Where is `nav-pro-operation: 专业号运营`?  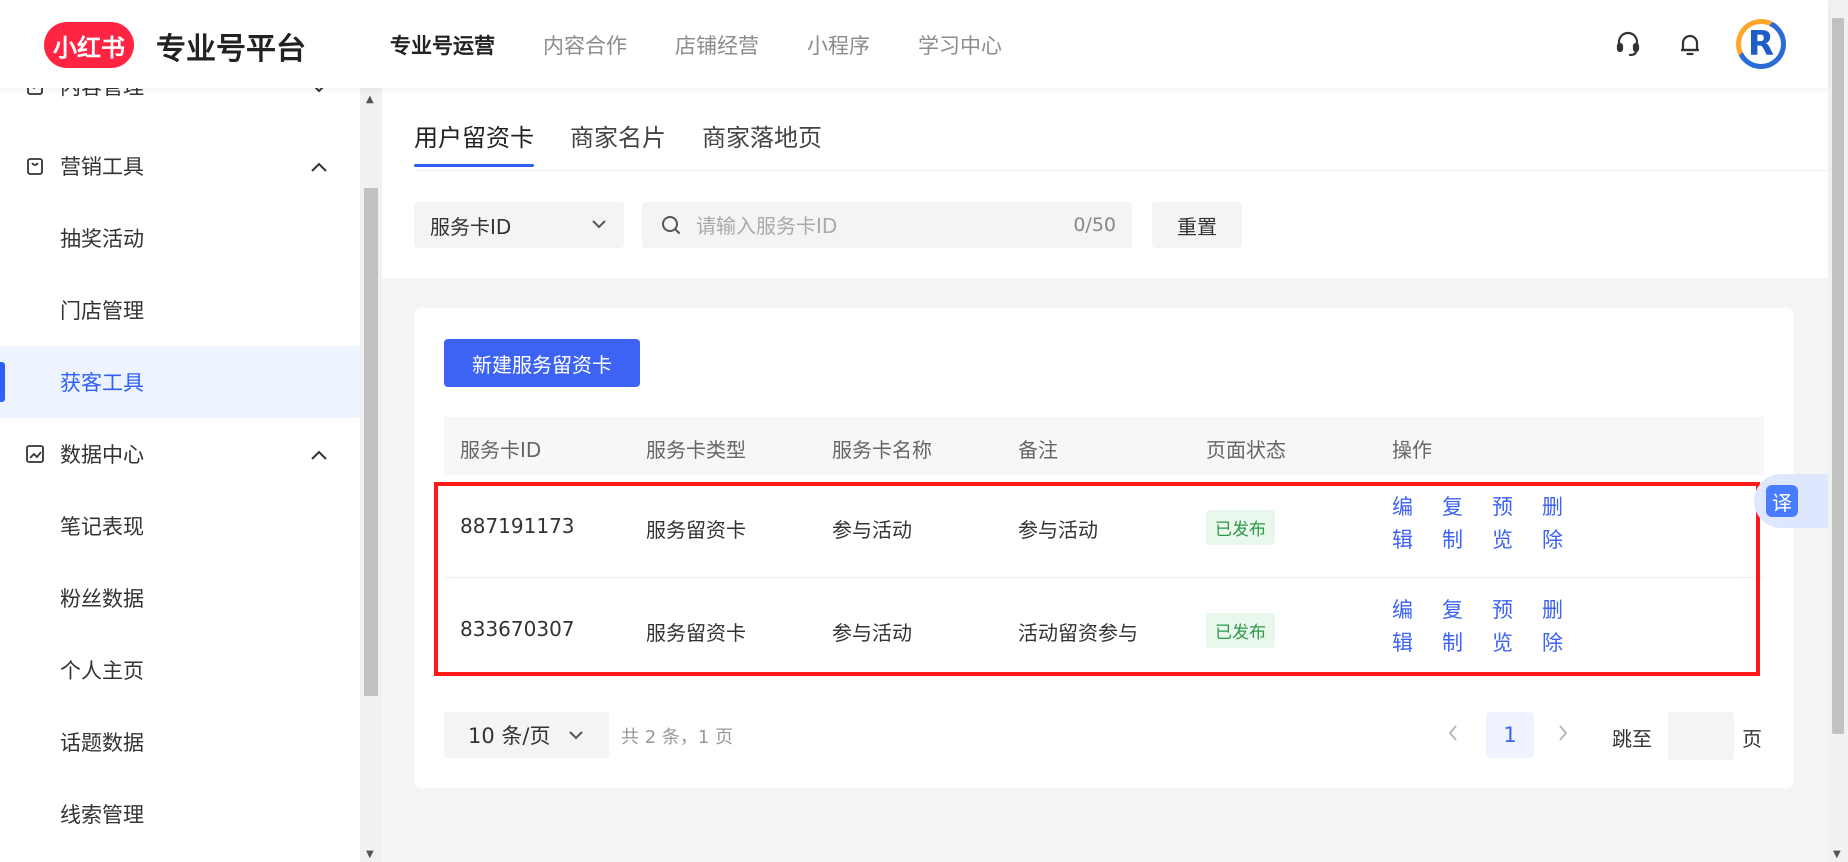
nav-pro-operation: 专业号运营 is located at coordinates (442, 45).